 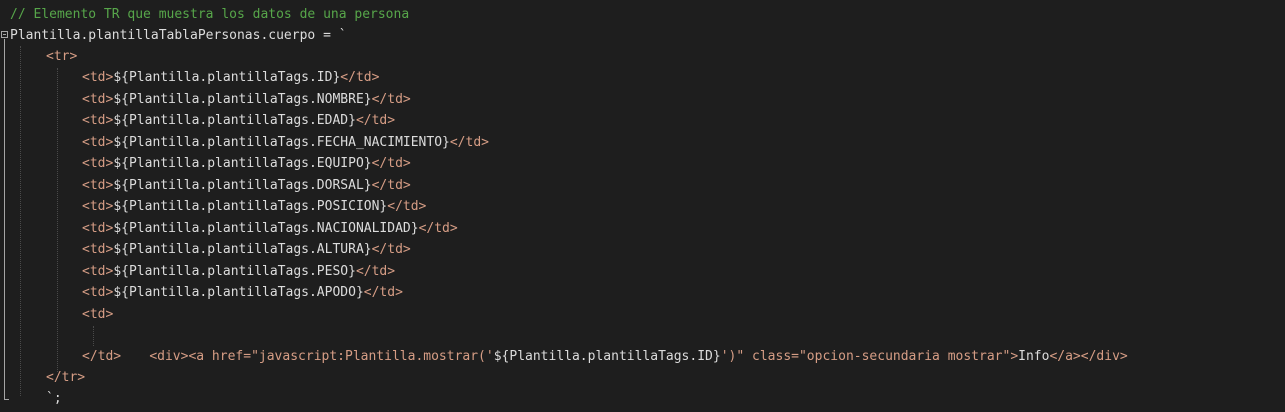 What do you see at coordinates (238, 292) in the screenshot?
I see `template-expression: ${Plantilla.plantillaTags.APODO}` at bounding box center [238, 292].